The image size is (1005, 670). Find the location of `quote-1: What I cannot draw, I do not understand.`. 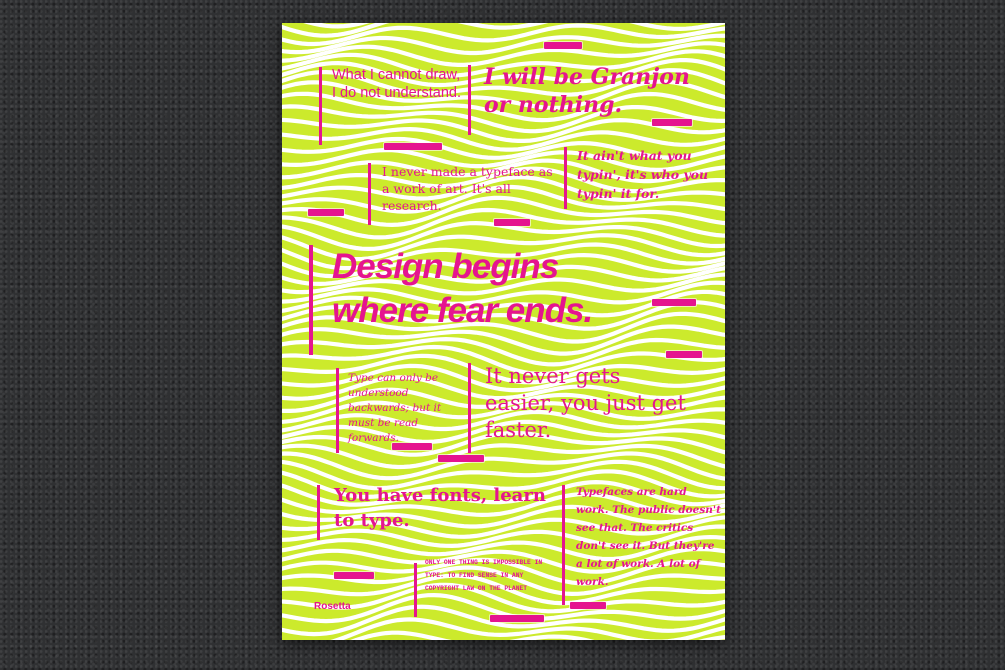

quote-1: What I cannot draw, I do not understand. is located at coordinates (396, 84).